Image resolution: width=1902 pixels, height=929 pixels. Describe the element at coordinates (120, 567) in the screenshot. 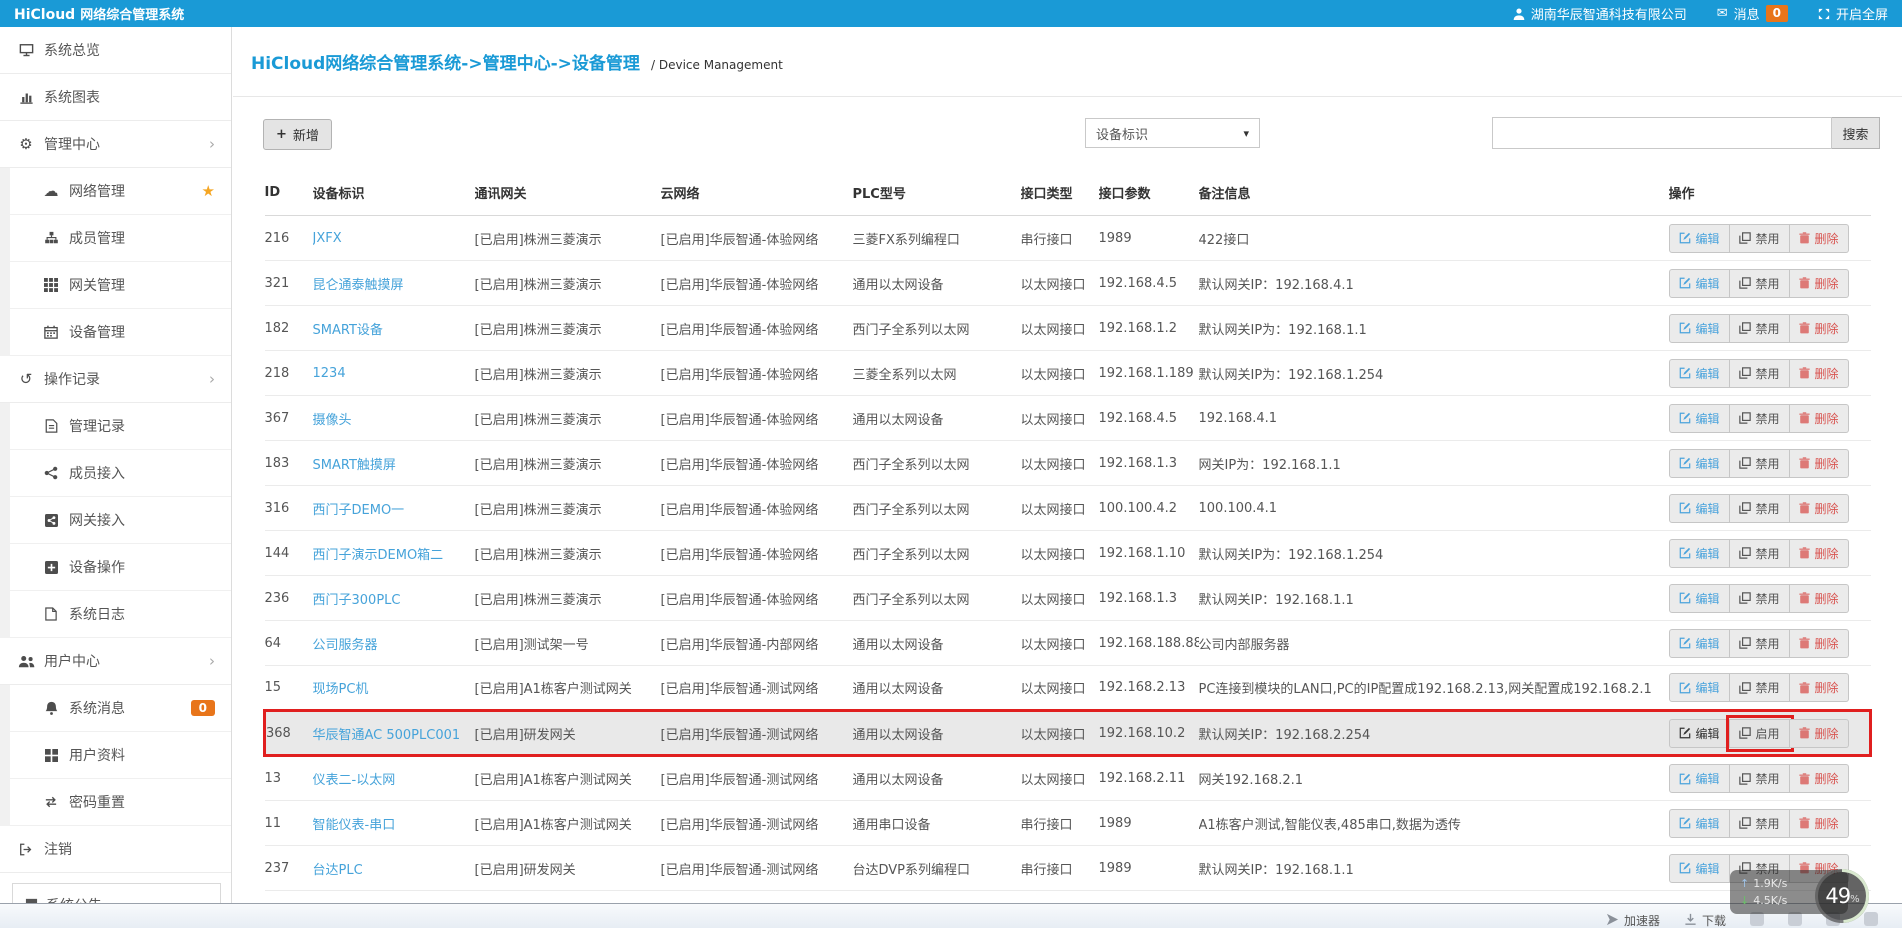

I see `sidebar-item-device-operation: 设备操作` at that location.